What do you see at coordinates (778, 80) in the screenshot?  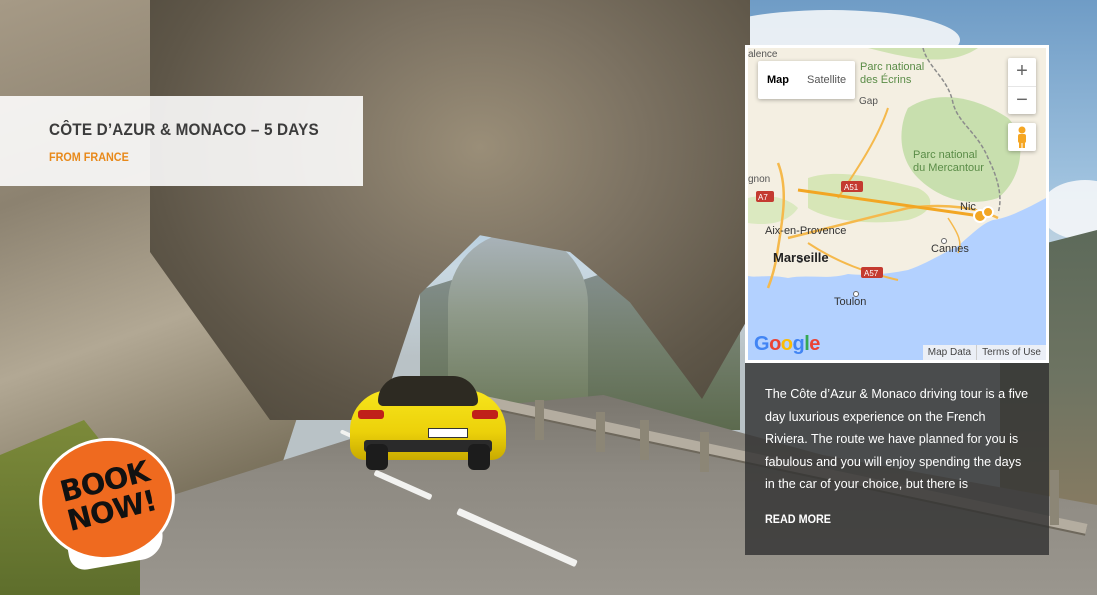 I see `map-view-button: Map` at bounding box center [778, 80].